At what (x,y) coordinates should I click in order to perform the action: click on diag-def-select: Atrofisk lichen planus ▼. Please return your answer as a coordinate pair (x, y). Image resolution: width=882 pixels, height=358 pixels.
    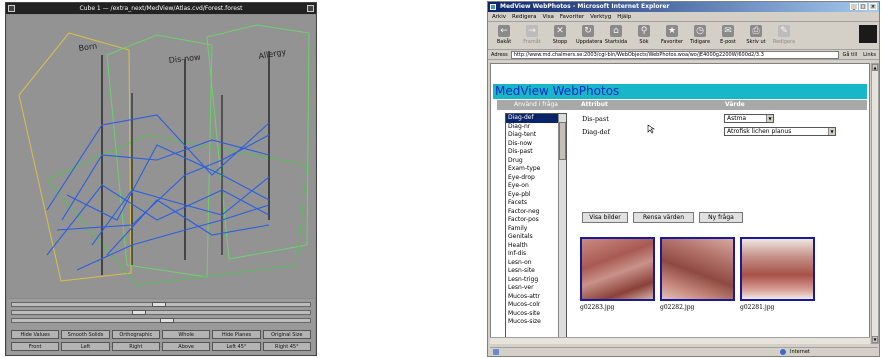
    Looking at the image, I should click on (780, 131).